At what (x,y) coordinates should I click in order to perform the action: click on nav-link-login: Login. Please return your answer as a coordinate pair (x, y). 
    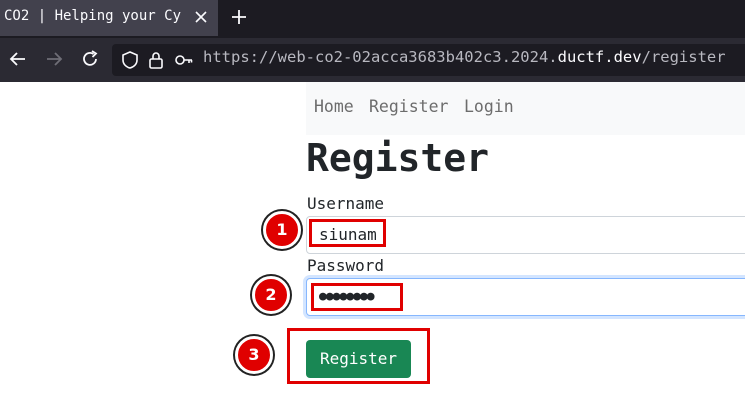
    Looking at the image, I should click on (489, 106).